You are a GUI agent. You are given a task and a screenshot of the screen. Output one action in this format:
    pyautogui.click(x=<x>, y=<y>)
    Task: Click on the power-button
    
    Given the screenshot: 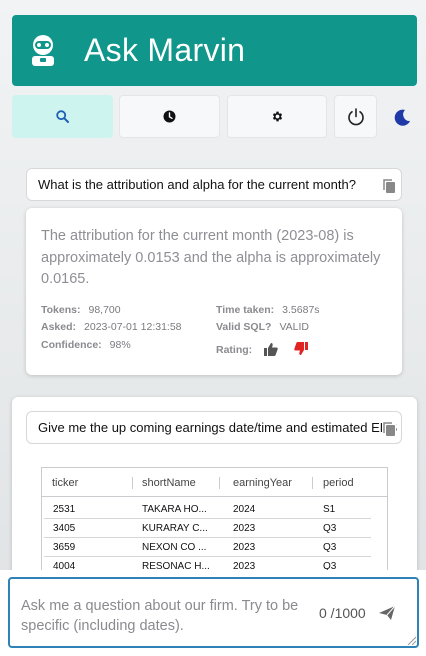 What is the action you would take?
    pyautogui.click(x=355, y=116)
    